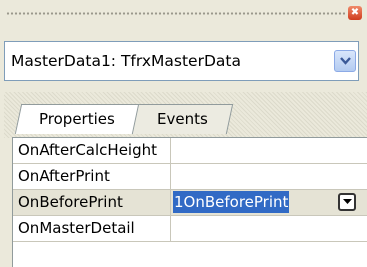 The height and width of the screenshot is (267, 367). What do you see at coordinates (231, 202) in the screenshot?
I see `event-value-input: 1OnBeforePrint` at bounding box center [231, 202].